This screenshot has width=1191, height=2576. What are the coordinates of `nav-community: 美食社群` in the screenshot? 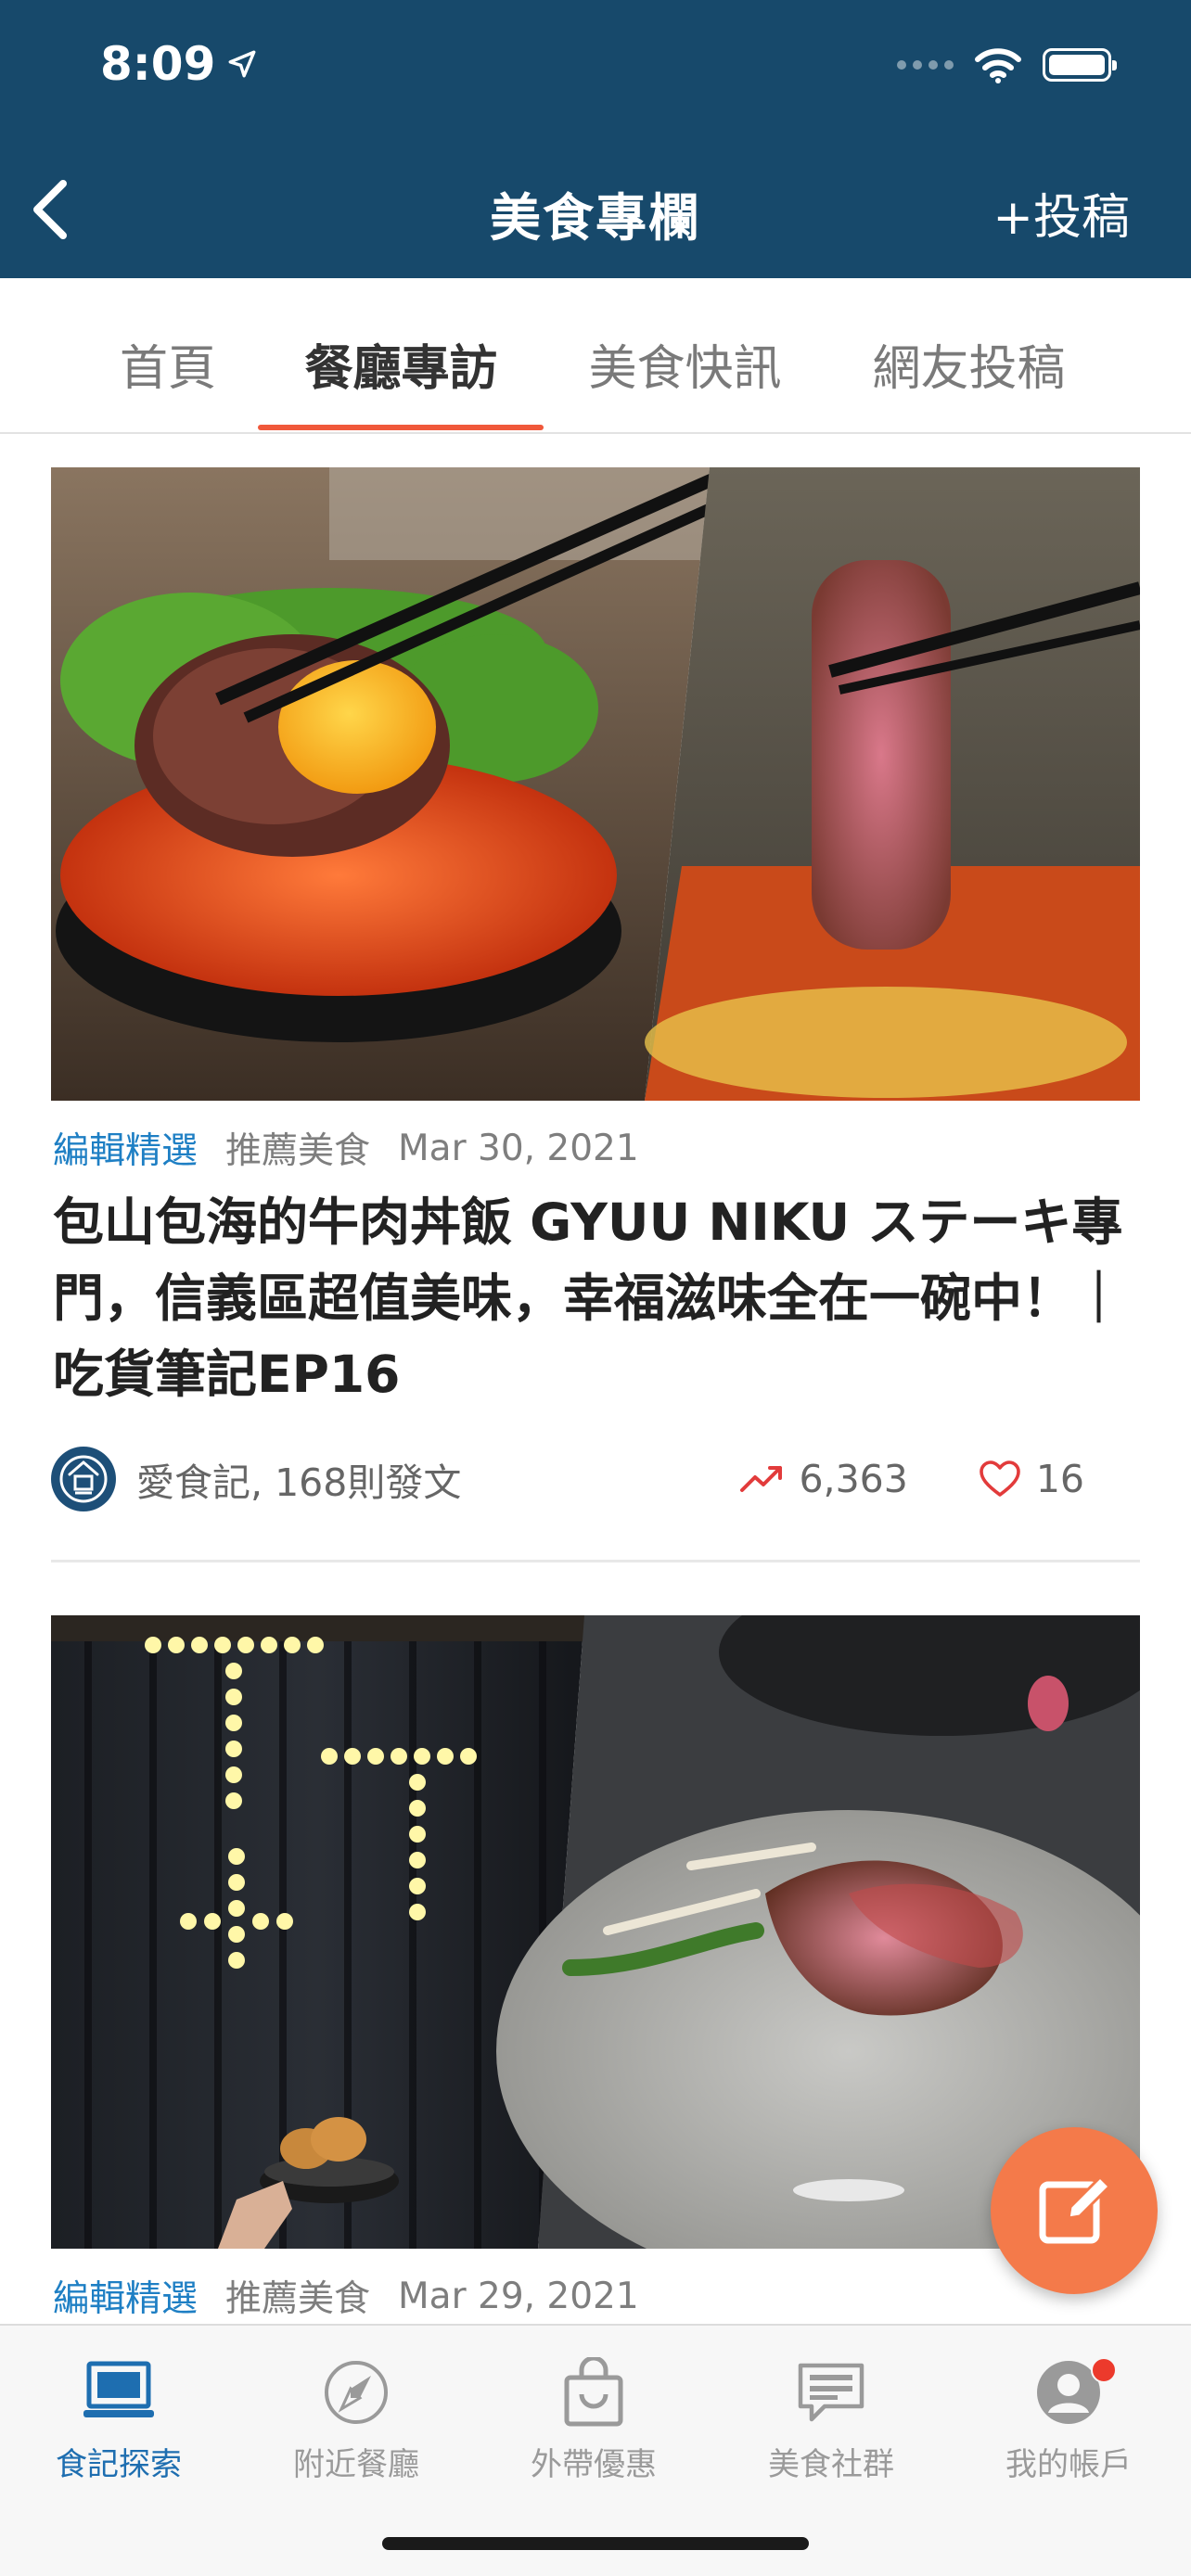 It's located at (831, 2419).